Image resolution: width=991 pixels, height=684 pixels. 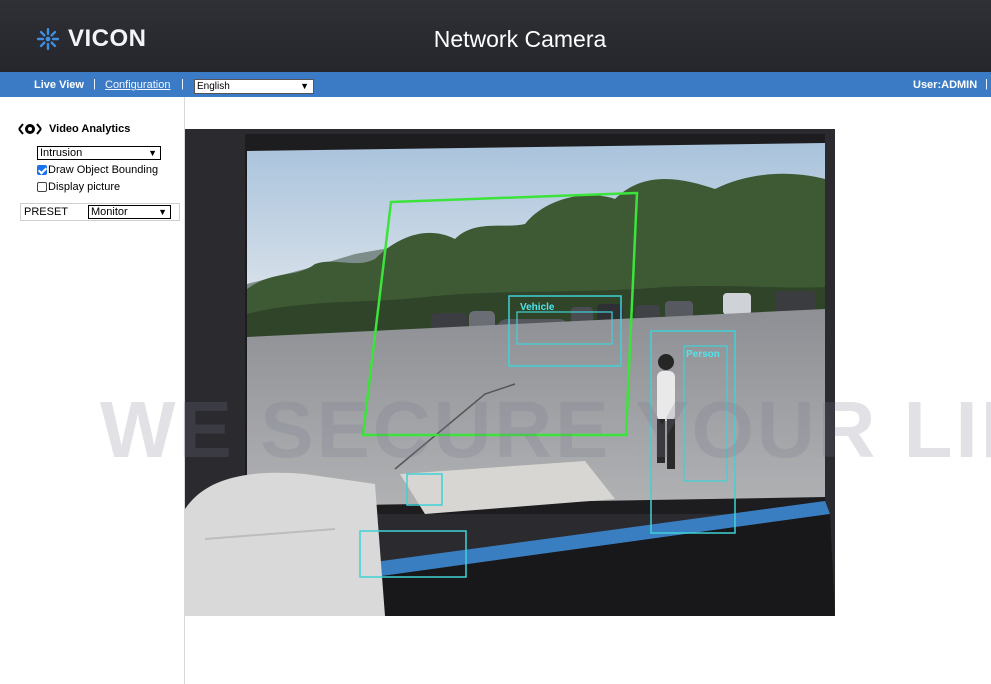 I want to click on analytics-mode-select: Intrusion ▼, so click(x=99, y=153).